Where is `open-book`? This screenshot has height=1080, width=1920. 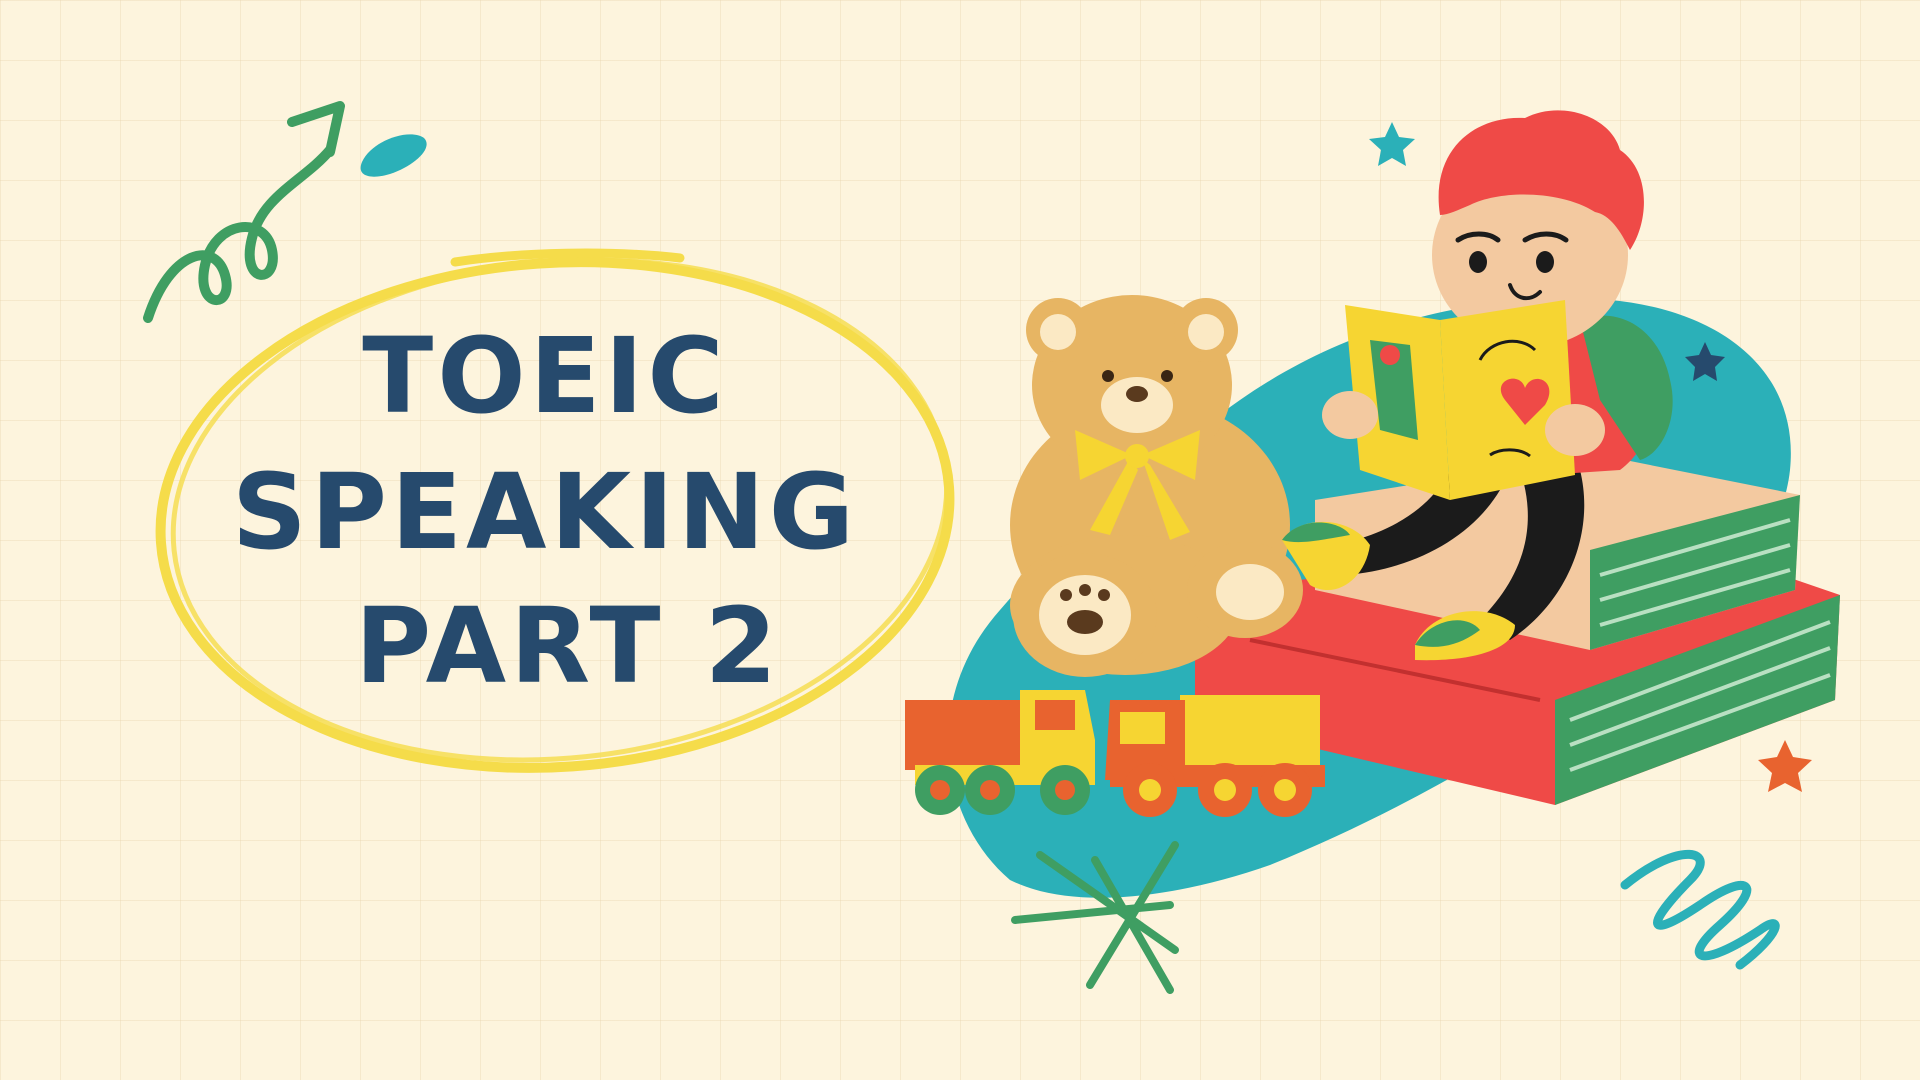
open-book is located at coordinates (1460, 400).